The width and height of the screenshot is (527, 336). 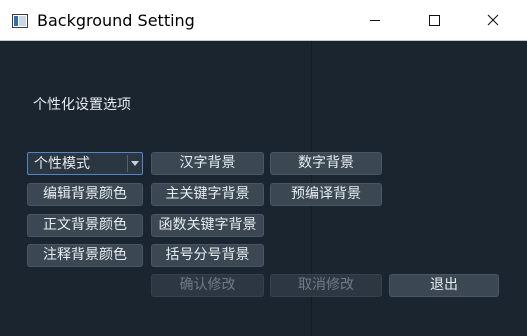 I want to click on function-keyword-bg-button: 函数关键字背景, so click(x=207, y=225).